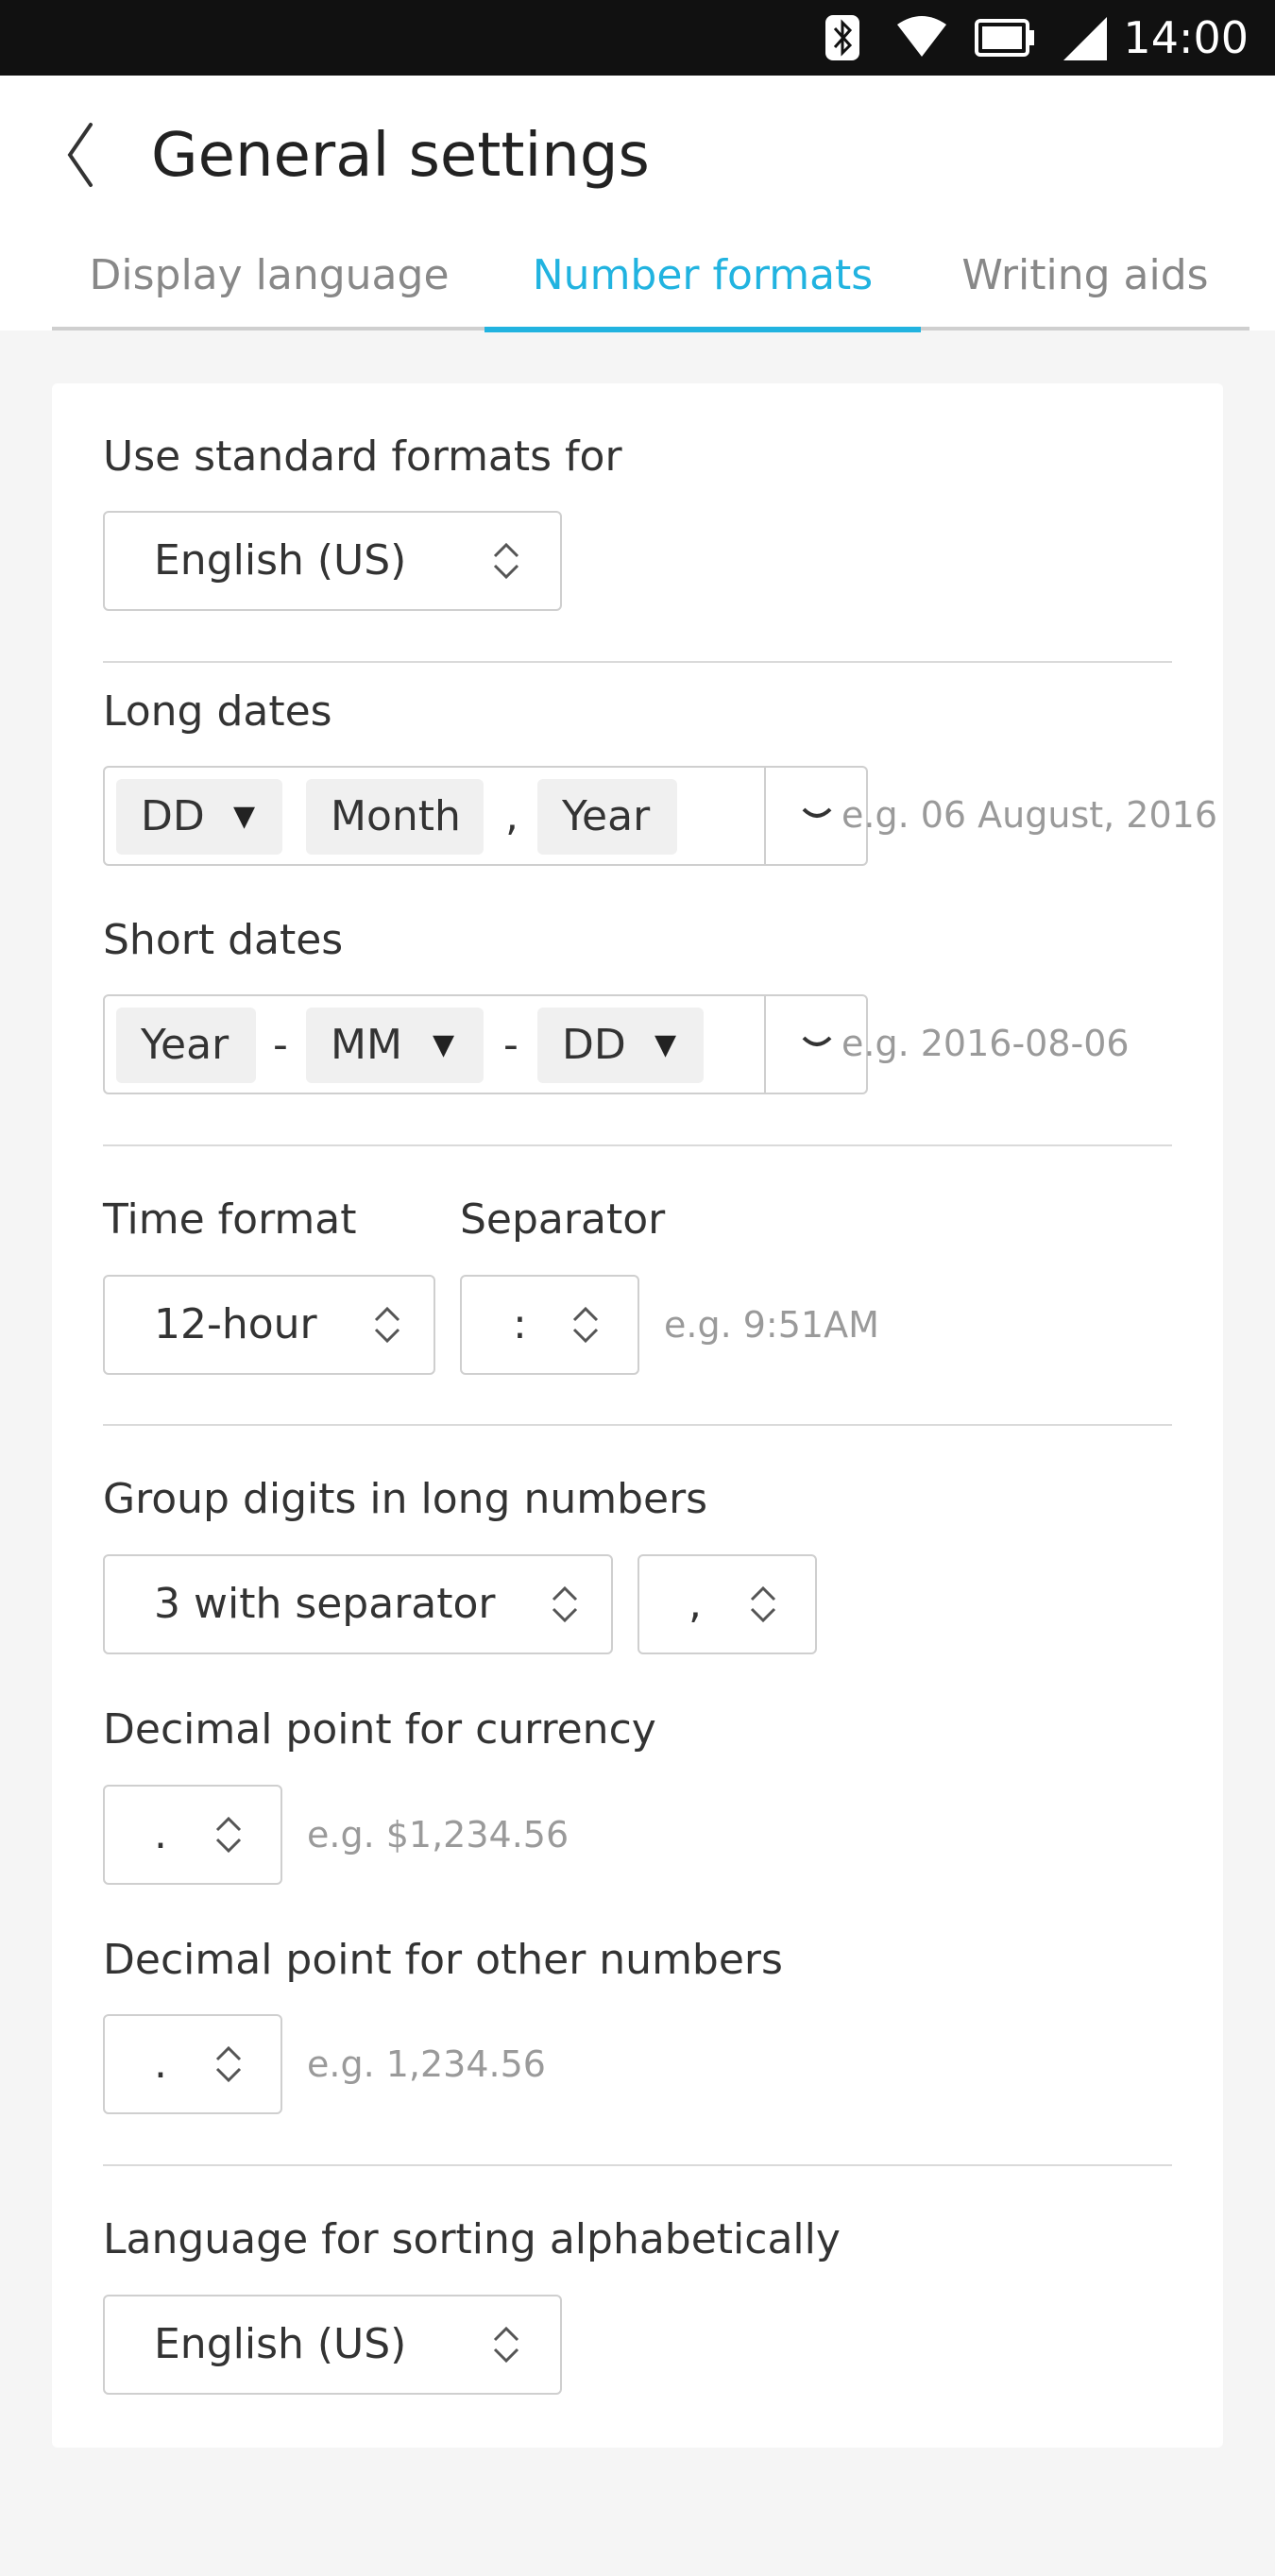 The height and width of the screenshot is (2576, 1275). I want to click on short-dates-year-token: Year, so click(186, 1045).